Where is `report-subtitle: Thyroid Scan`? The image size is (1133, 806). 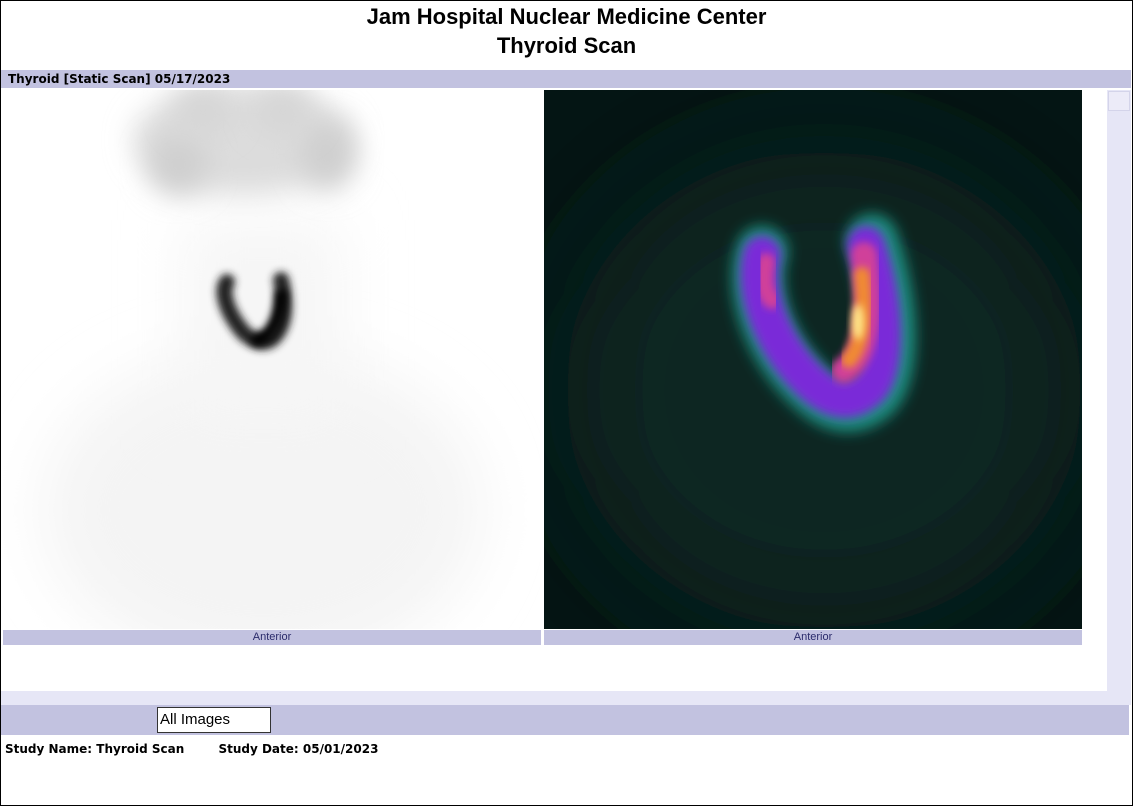
report-subtitle: Thyroid Scan is located at coordinates (566, 45).